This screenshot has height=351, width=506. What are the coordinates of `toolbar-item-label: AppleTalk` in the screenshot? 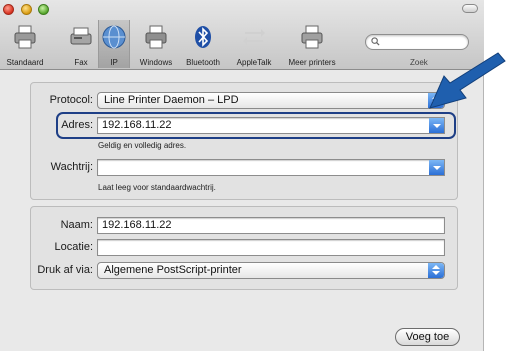 It's located at (254, 62).